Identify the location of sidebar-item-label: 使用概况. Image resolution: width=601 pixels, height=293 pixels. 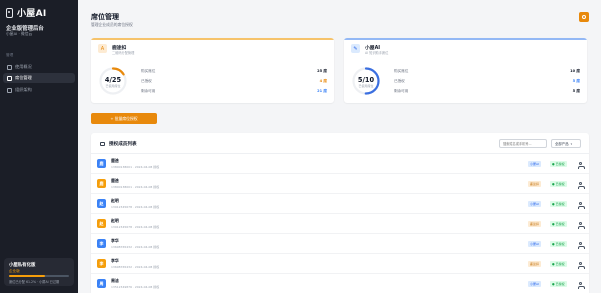
(23, 66).